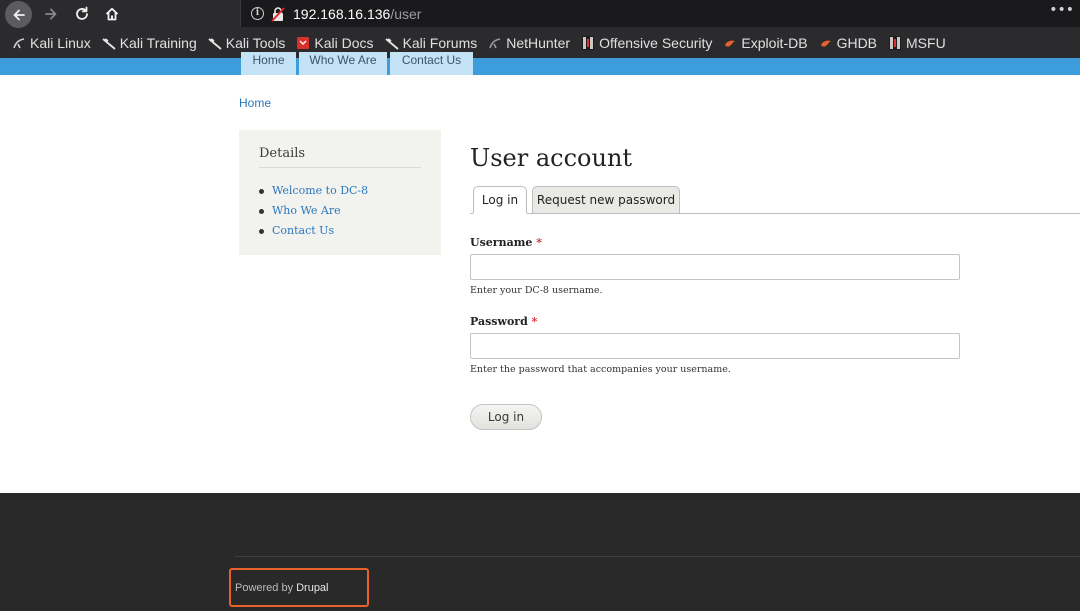 The image size is (1080, 611). I want to click on bookmark-msfu: MSFU, so click(917, 43).